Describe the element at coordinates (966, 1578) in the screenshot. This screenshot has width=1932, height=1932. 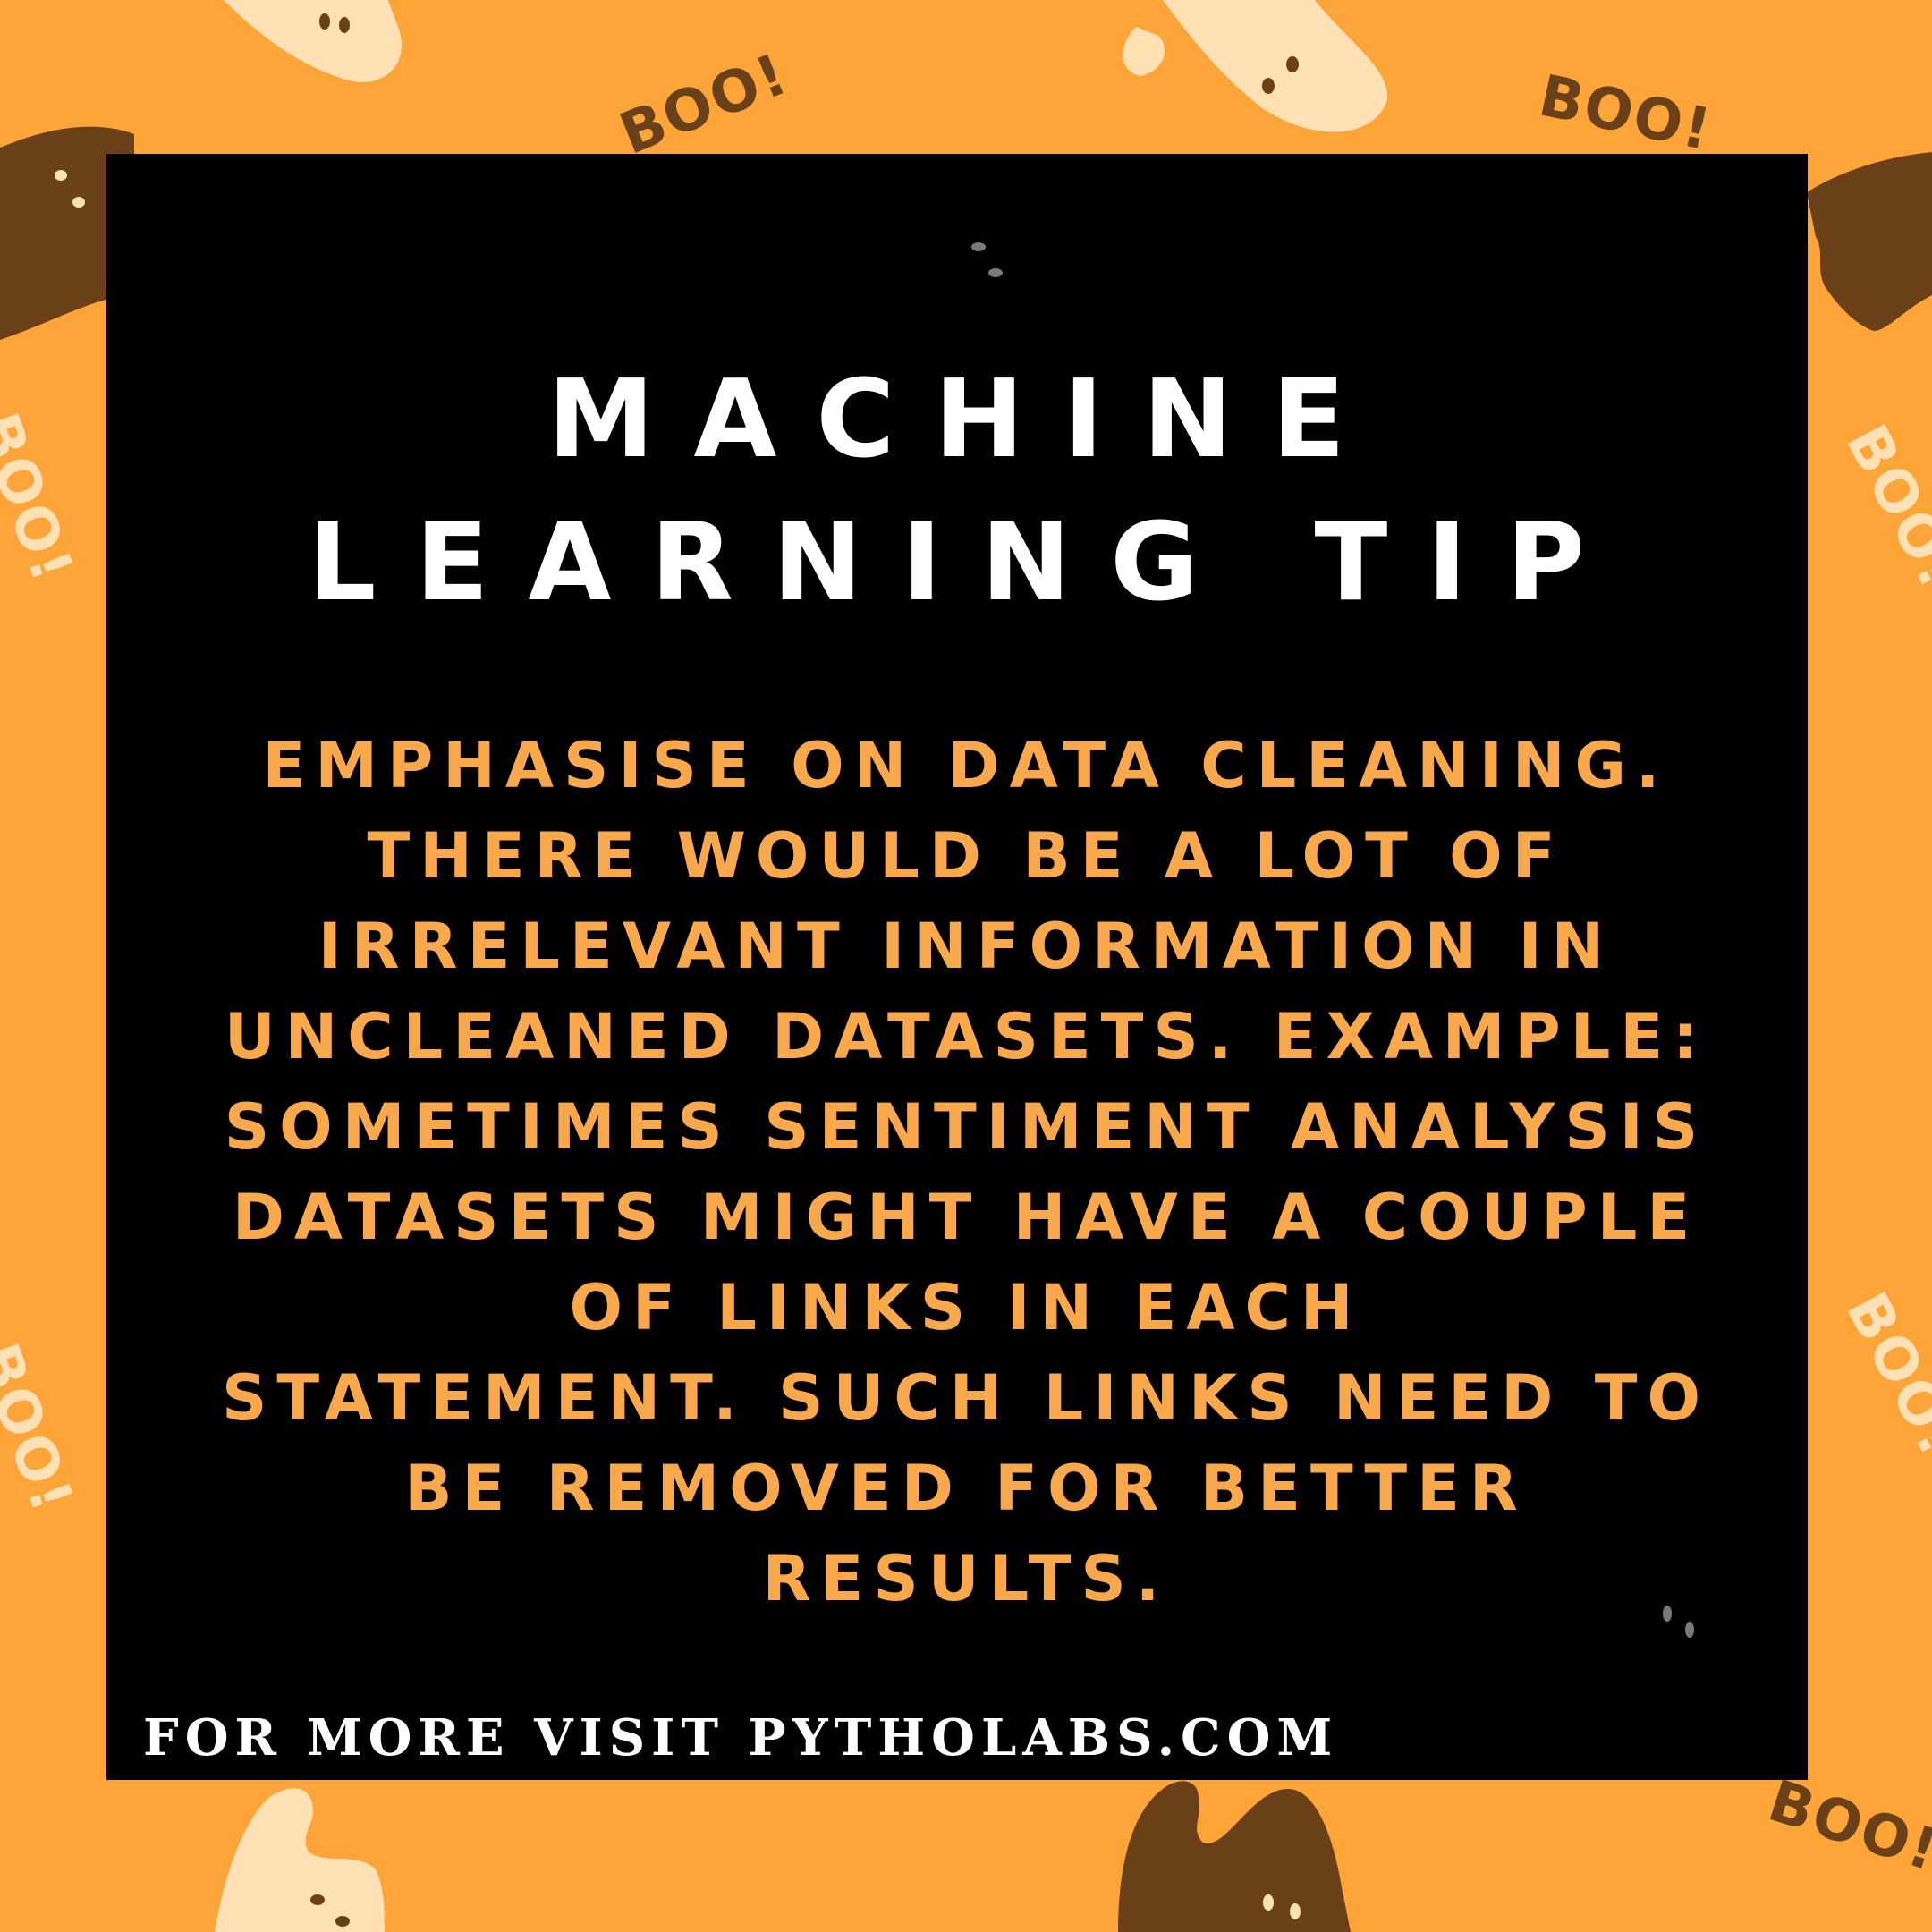
I see `body-line: RESULTS.` at that location.